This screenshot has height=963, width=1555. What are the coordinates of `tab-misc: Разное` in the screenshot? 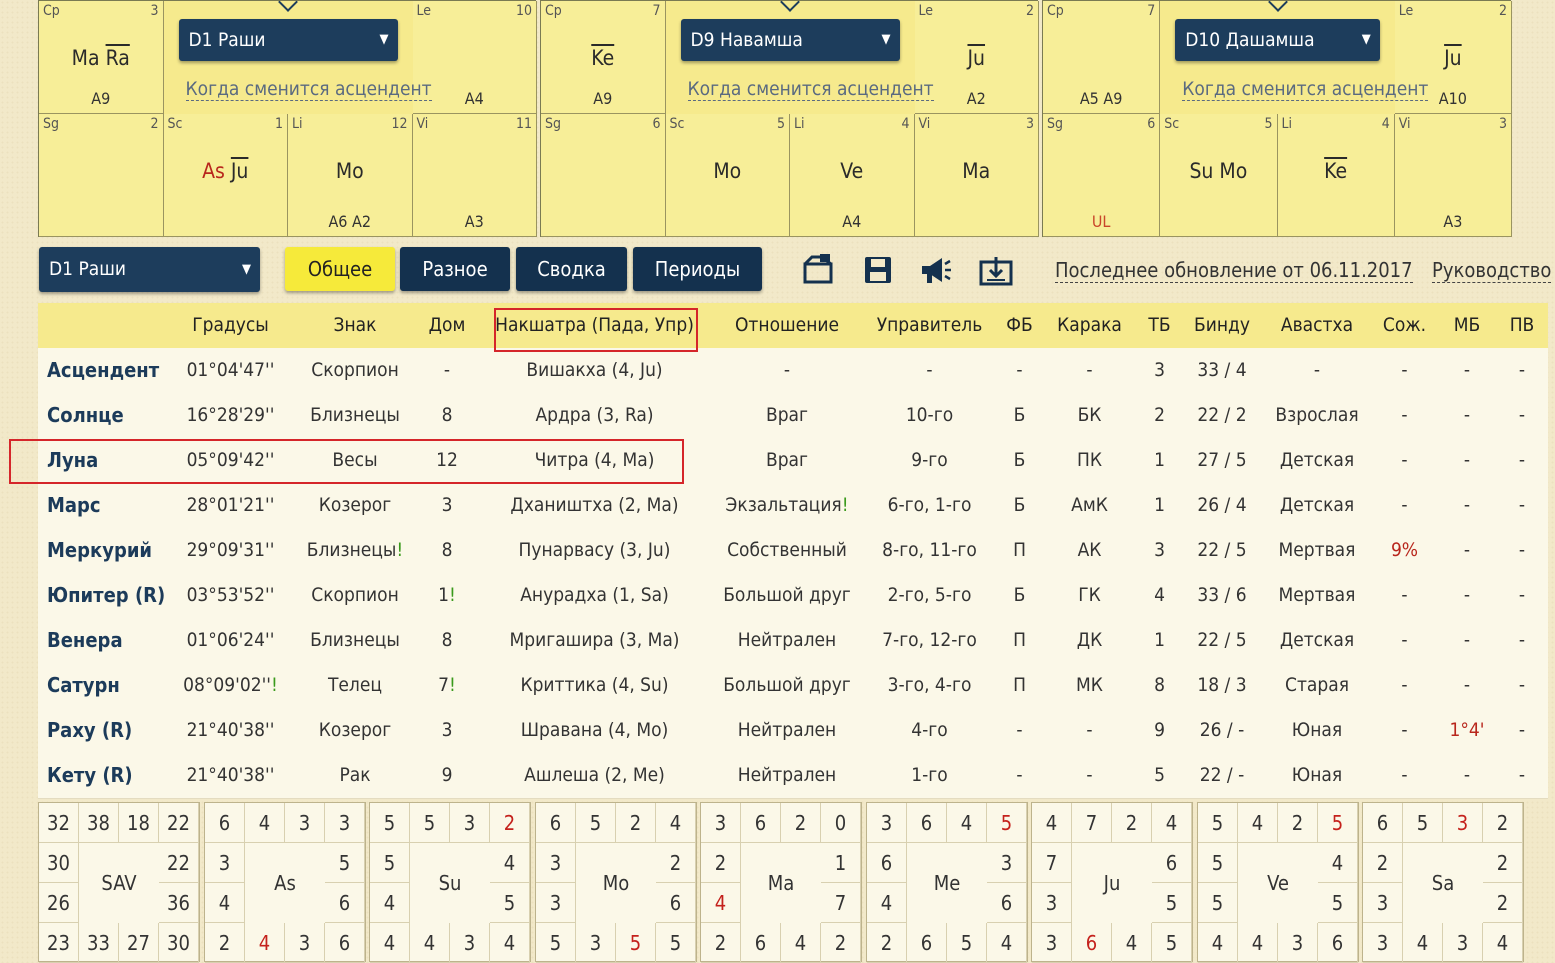 It's located at (455, 269).